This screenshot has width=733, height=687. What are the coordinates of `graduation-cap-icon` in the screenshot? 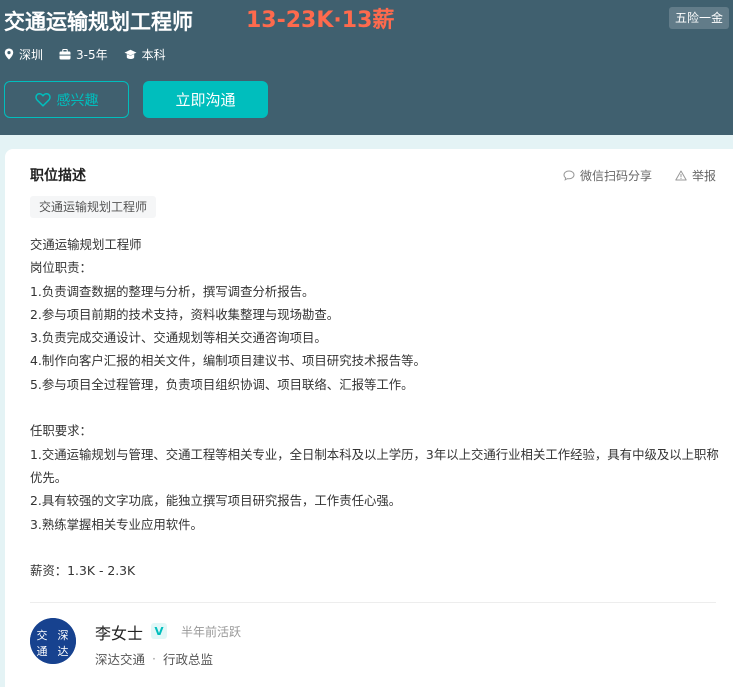 It's located at (130, 54).